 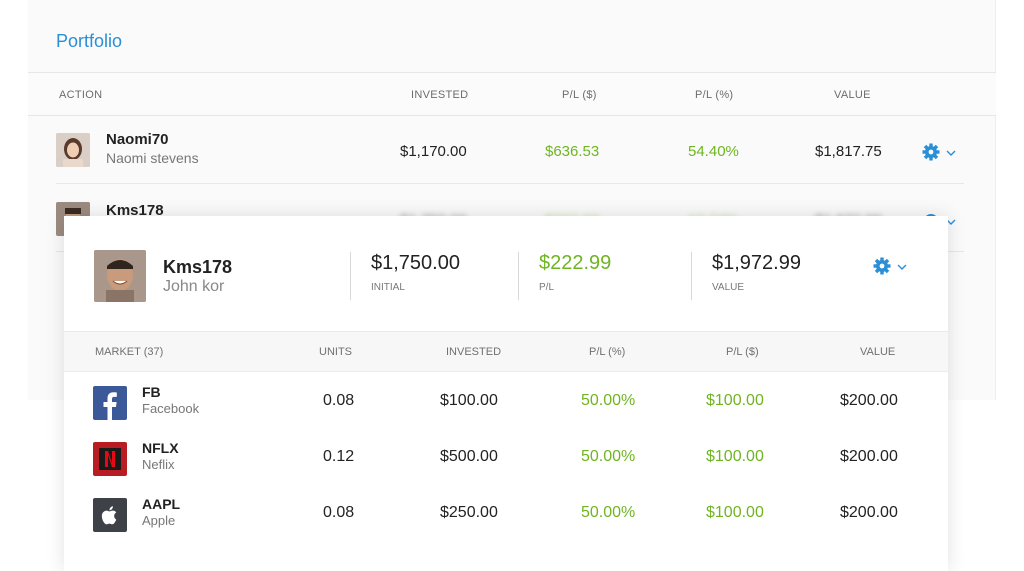 I want to click on position-name: Neflix, so click(x=158, y=464).